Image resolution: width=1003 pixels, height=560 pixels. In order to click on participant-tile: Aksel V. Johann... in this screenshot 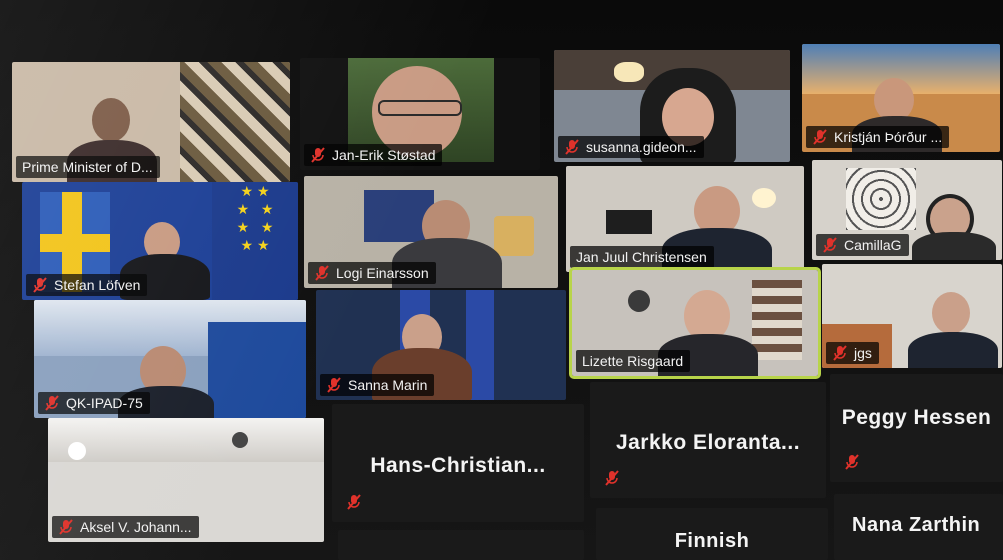, I will do `click(186, 480)`.